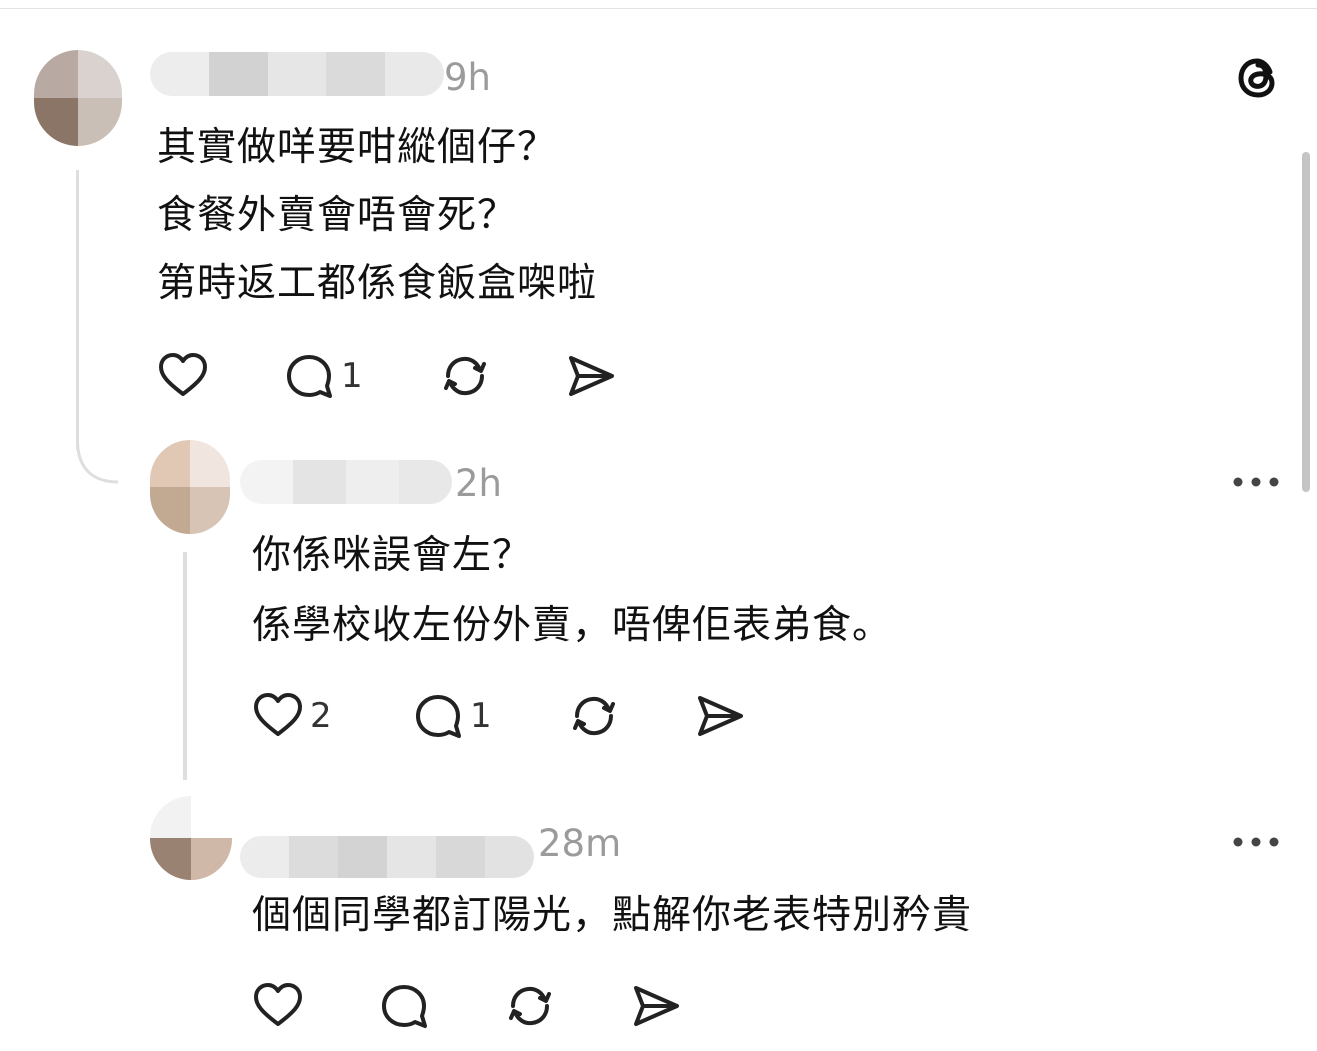 The height and width of the screenshot is (1051, 1317). What do you see at coordinates (392, 555) in the screenshot?
I see `comment-line: 你係咪誤會左？` at bounding box center [392, 555].